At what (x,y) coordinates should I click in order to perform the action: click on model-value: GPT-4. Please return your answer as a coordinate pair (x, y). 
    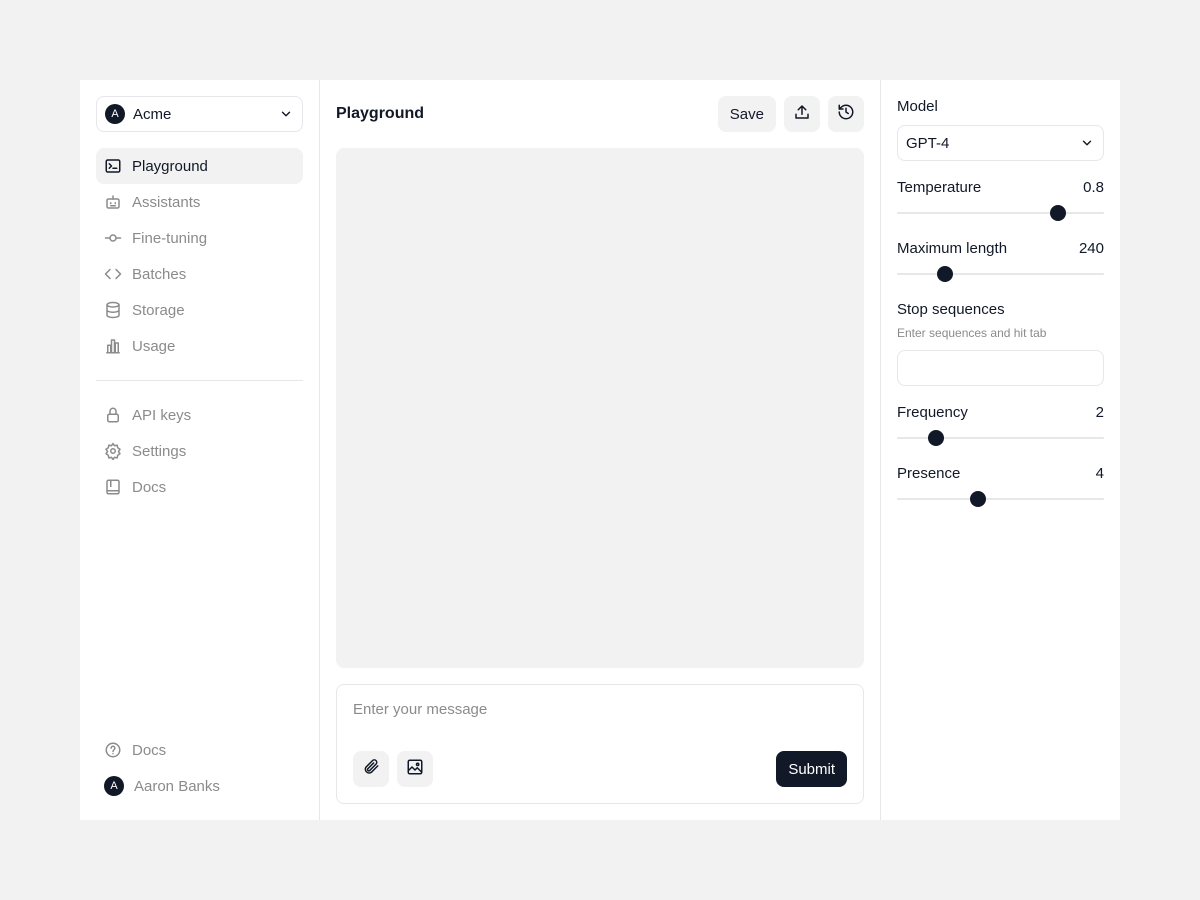
    Looking at the image, I should click on (928, 143).